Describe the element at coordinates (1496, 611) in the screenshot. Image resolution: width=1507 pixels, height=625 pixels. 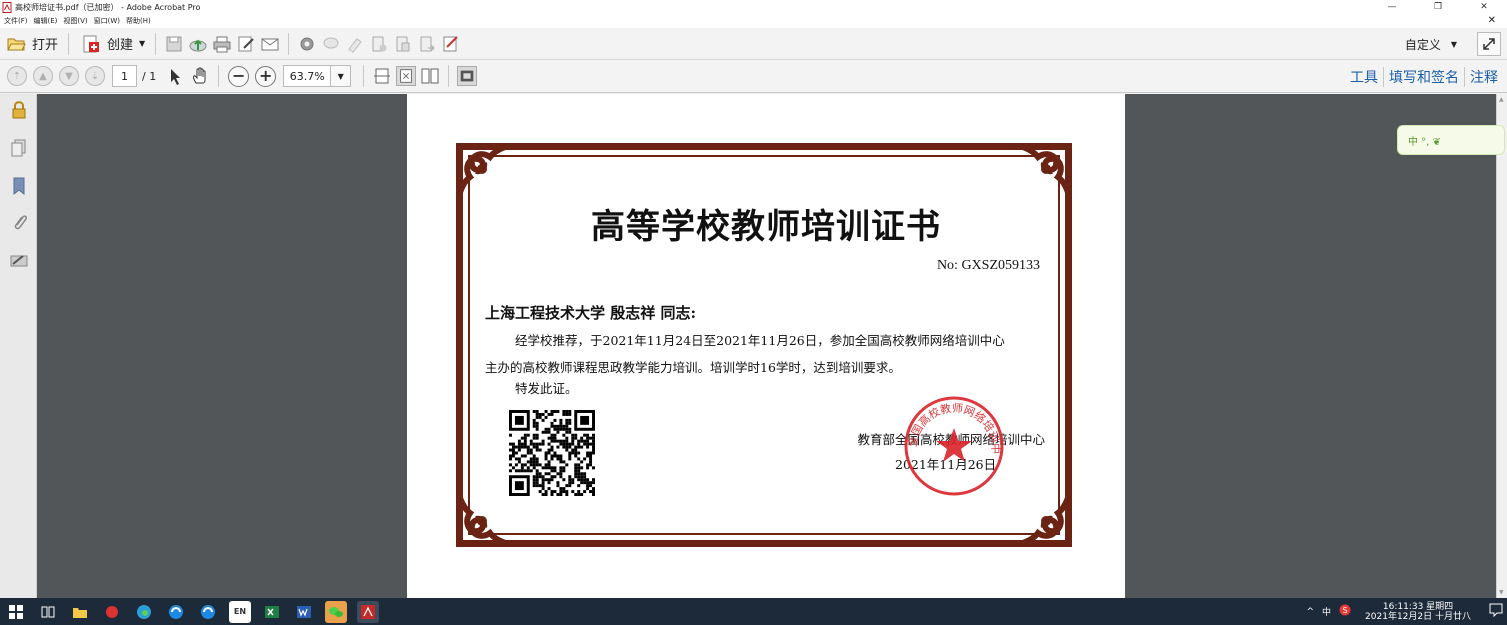
I see `notification-icon` at that location.